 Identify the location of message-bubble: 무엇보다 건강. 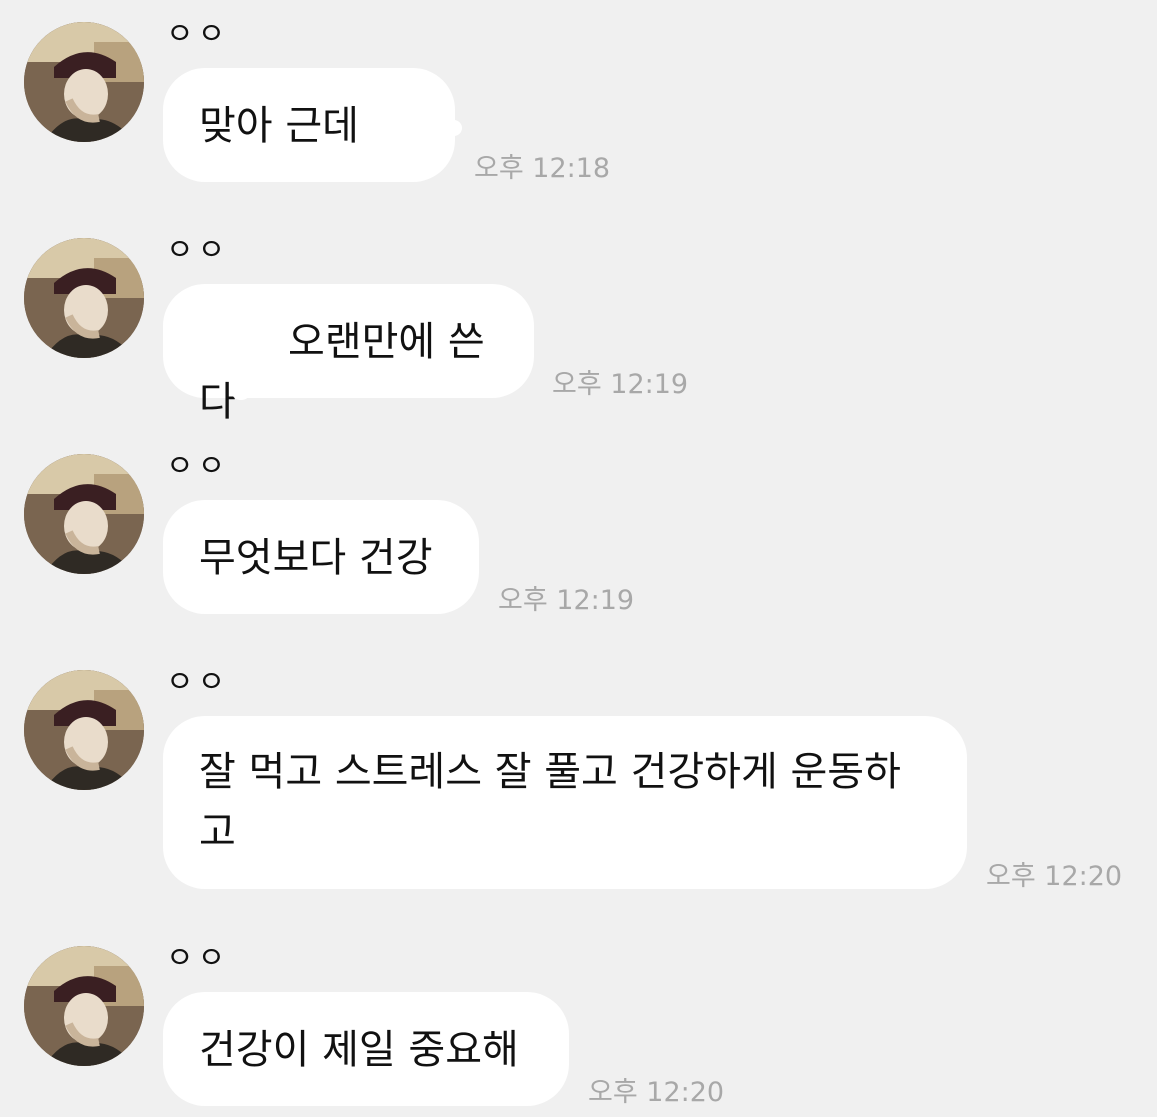
(321, 557).